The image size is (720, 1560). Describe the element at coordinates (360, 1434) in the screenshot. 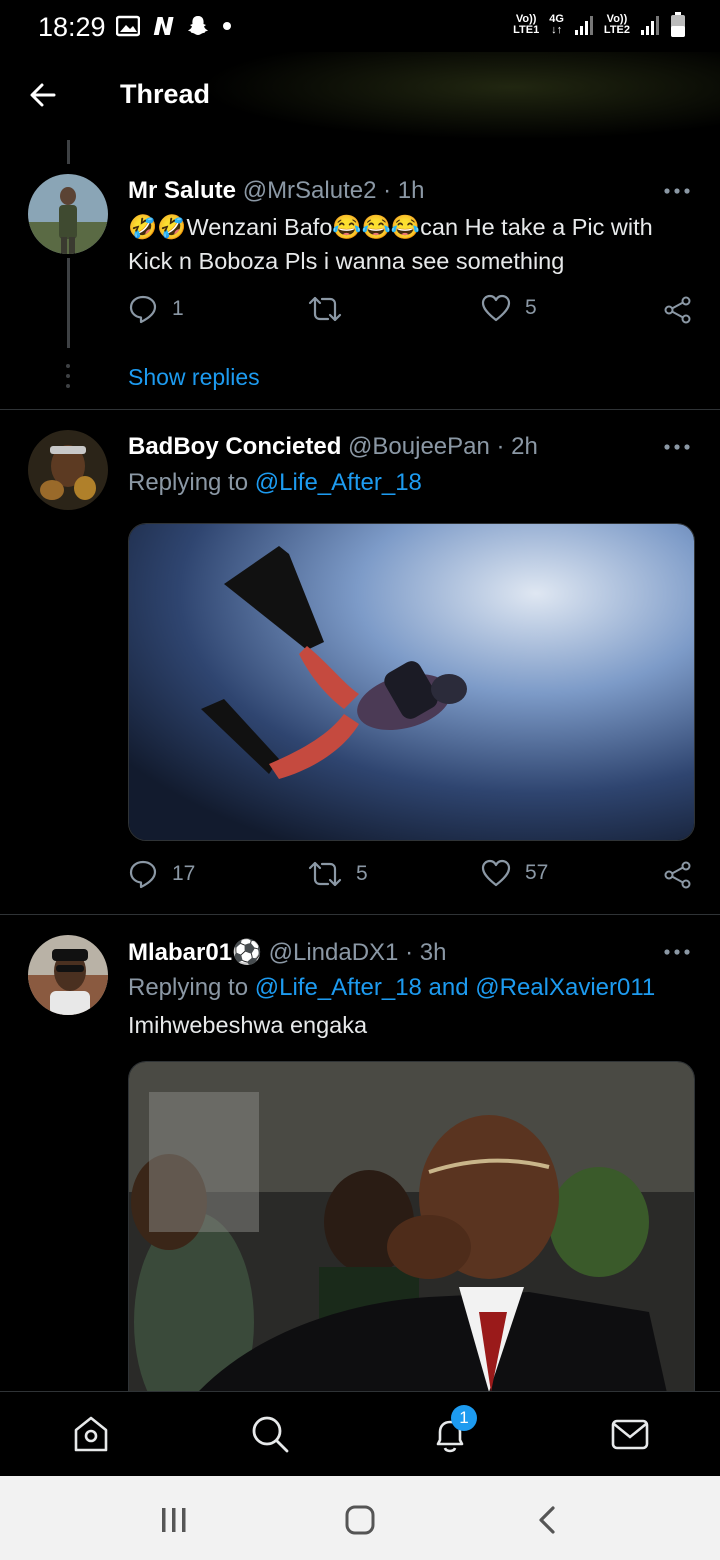

I see `bottom-nav` at that location.